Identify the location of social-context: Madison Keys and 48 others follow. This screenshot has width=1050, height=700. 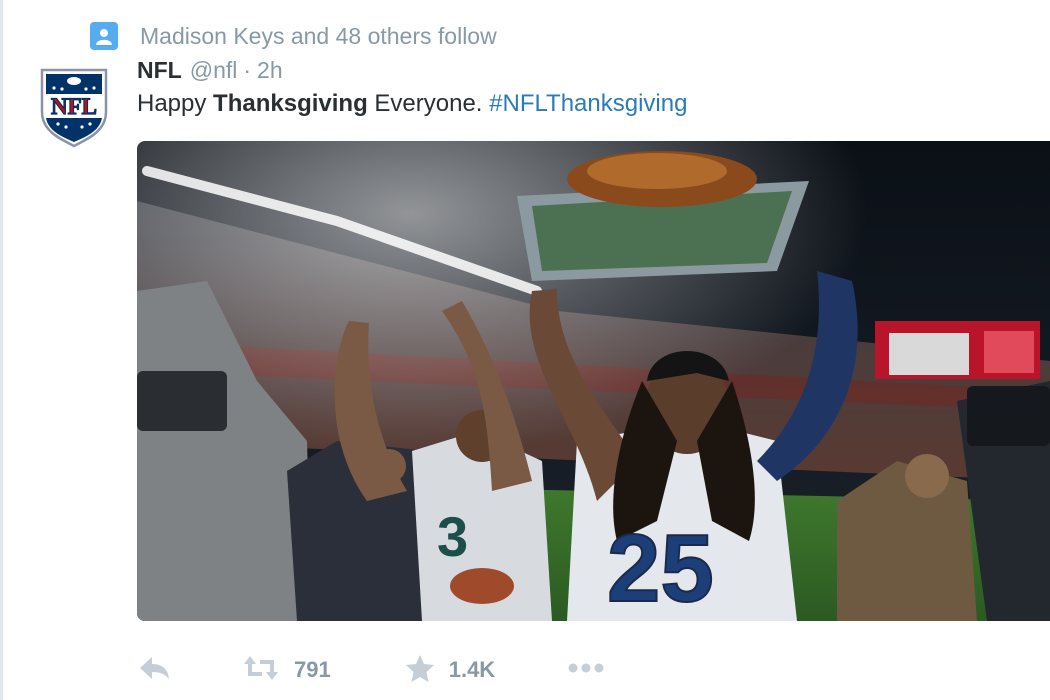
(293, 36).